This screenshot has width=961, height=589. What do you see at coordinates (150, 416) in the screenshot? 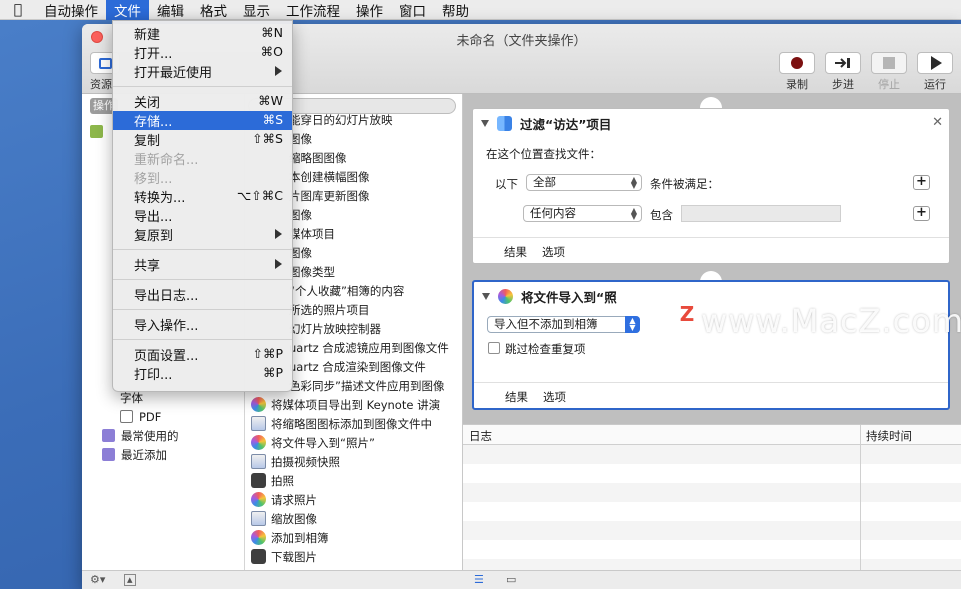
I see `library-item-label: PDF` at bounding box center [150, 416].